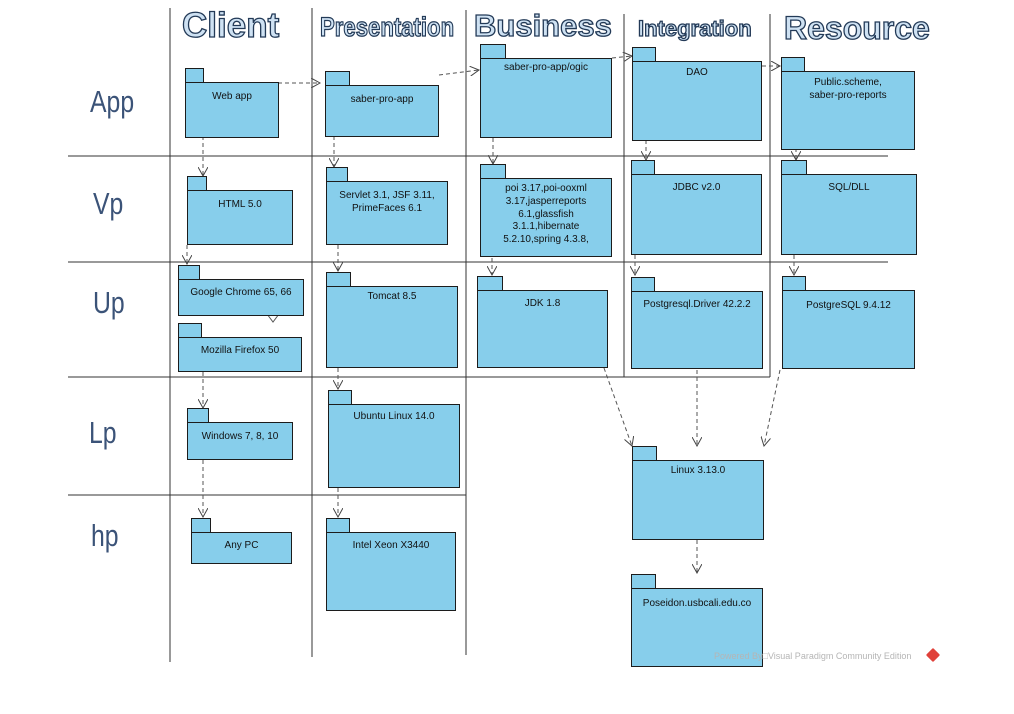  I want to click on package-servlet: Servlet 3.1, JSF 3.11, PrimeFaces 6.1, so click(387, 206).